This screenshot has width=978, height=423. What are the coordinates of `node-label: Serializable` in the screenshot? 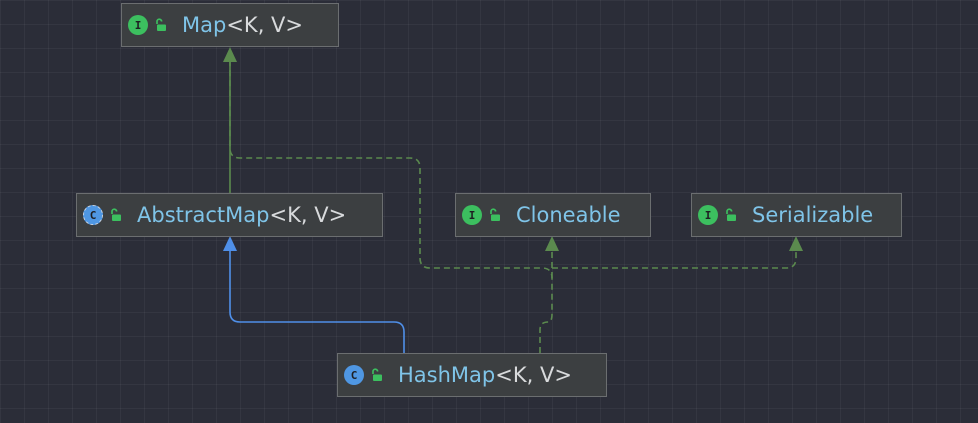 It's located at (812, 215).